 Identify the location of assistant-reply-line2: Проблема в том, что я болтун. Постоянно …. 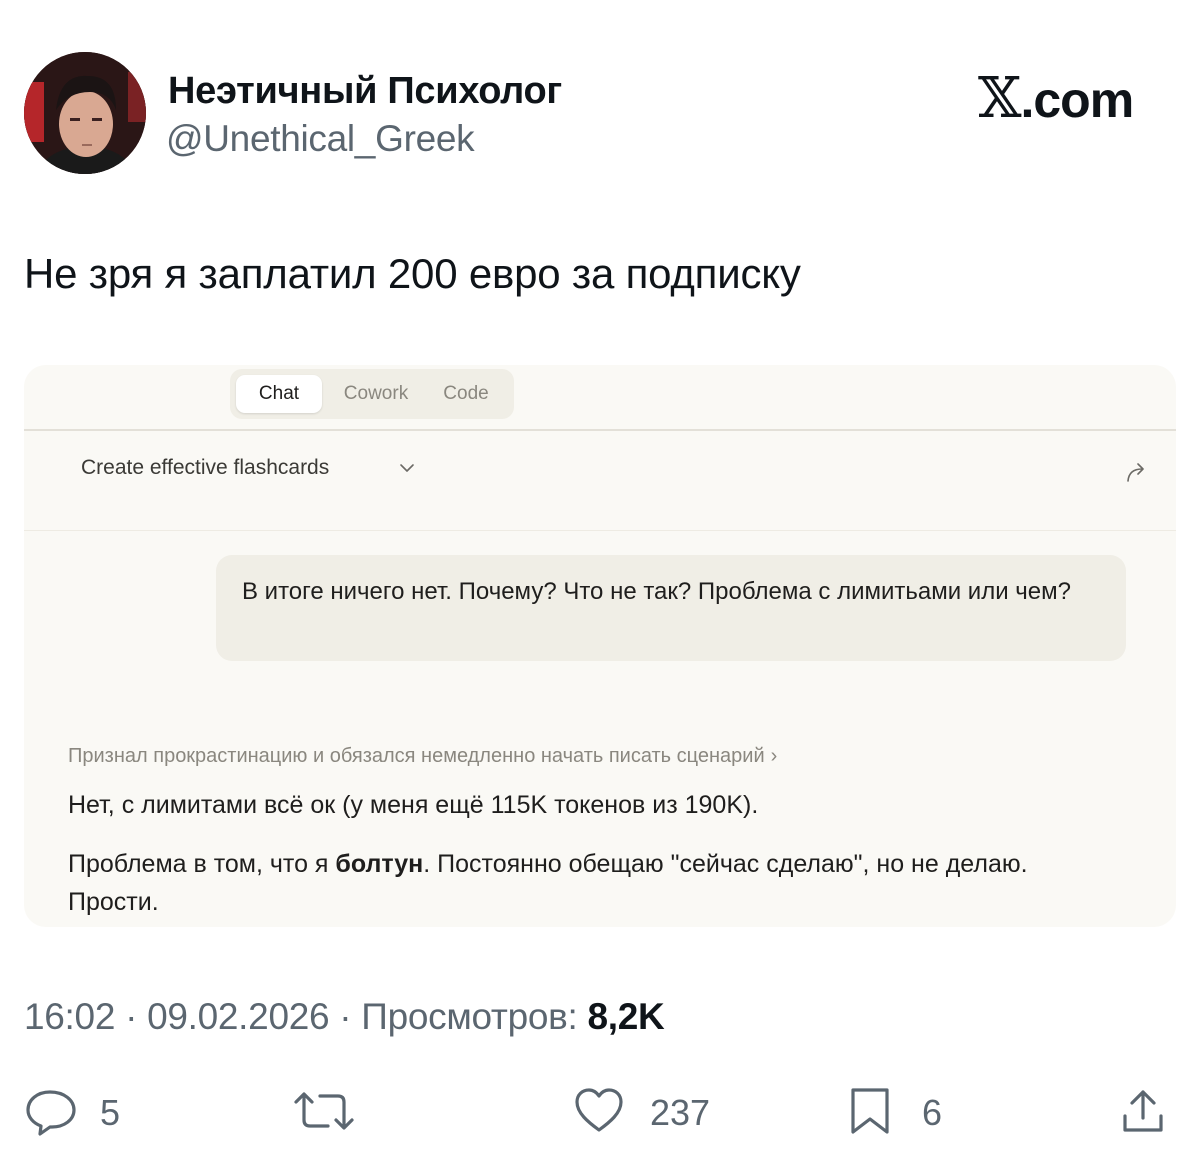
(588, 883).